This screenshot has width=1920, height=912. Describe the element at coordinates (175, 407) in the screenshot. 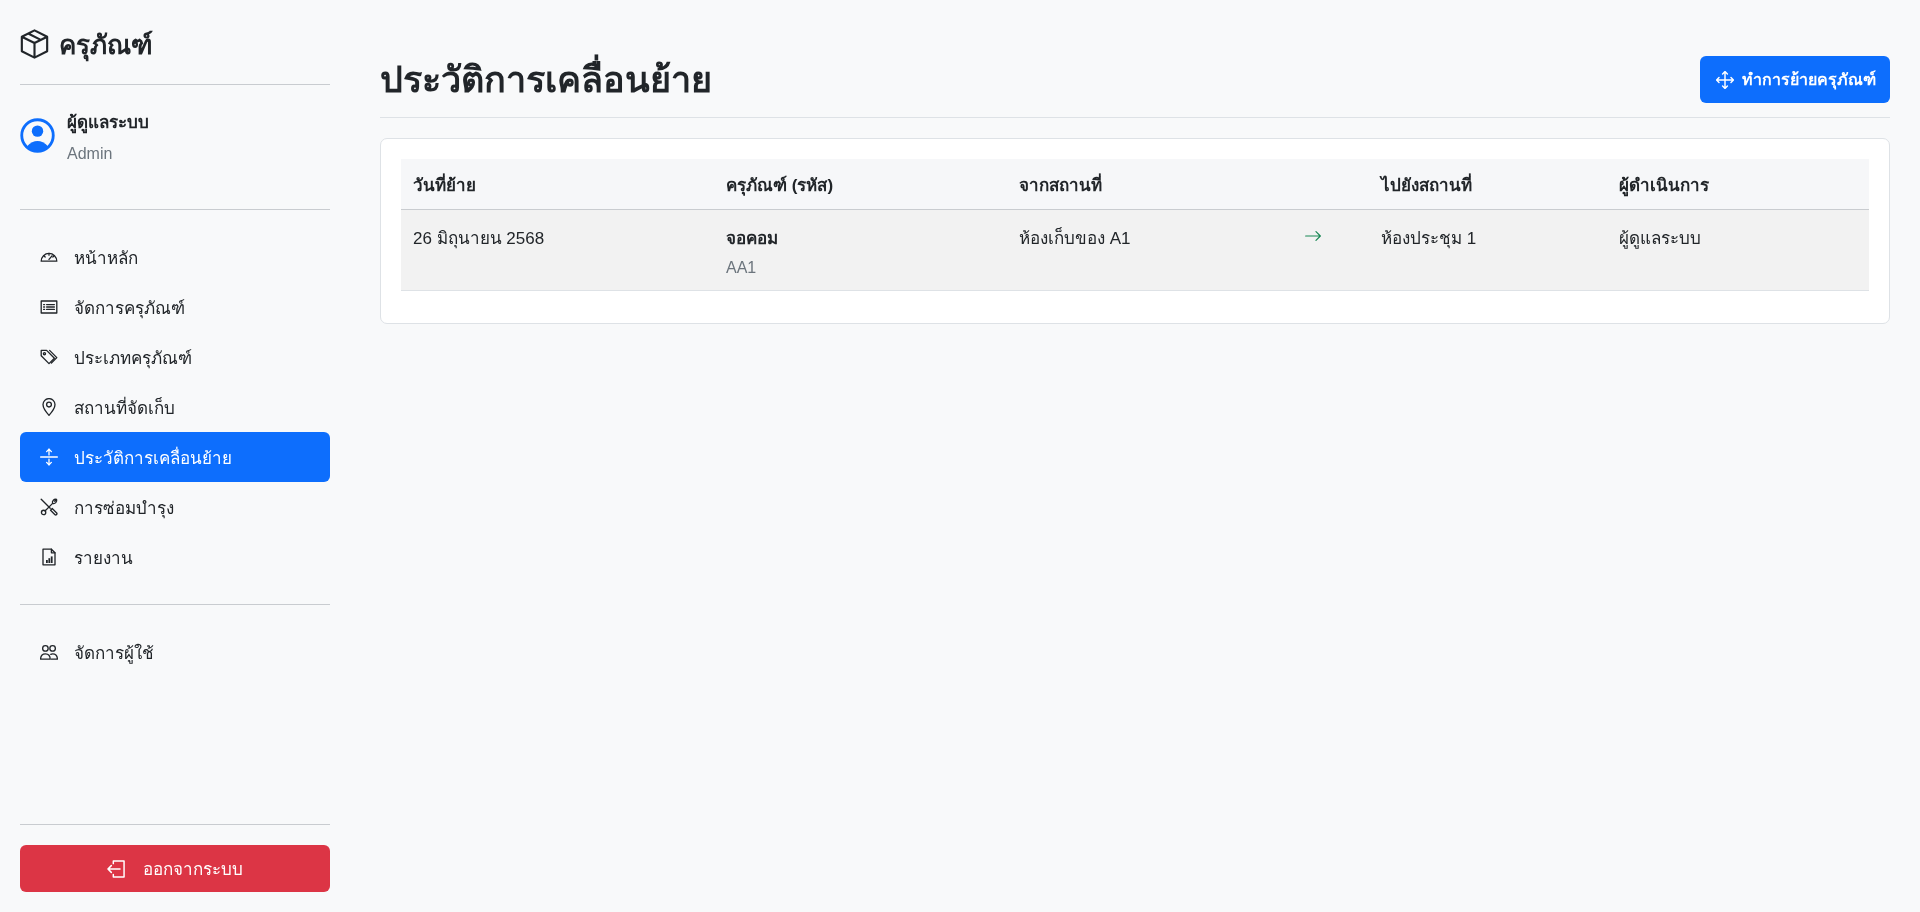

I see `sidebar-nav-item: สถานที่จัดเก็บ` at that location.